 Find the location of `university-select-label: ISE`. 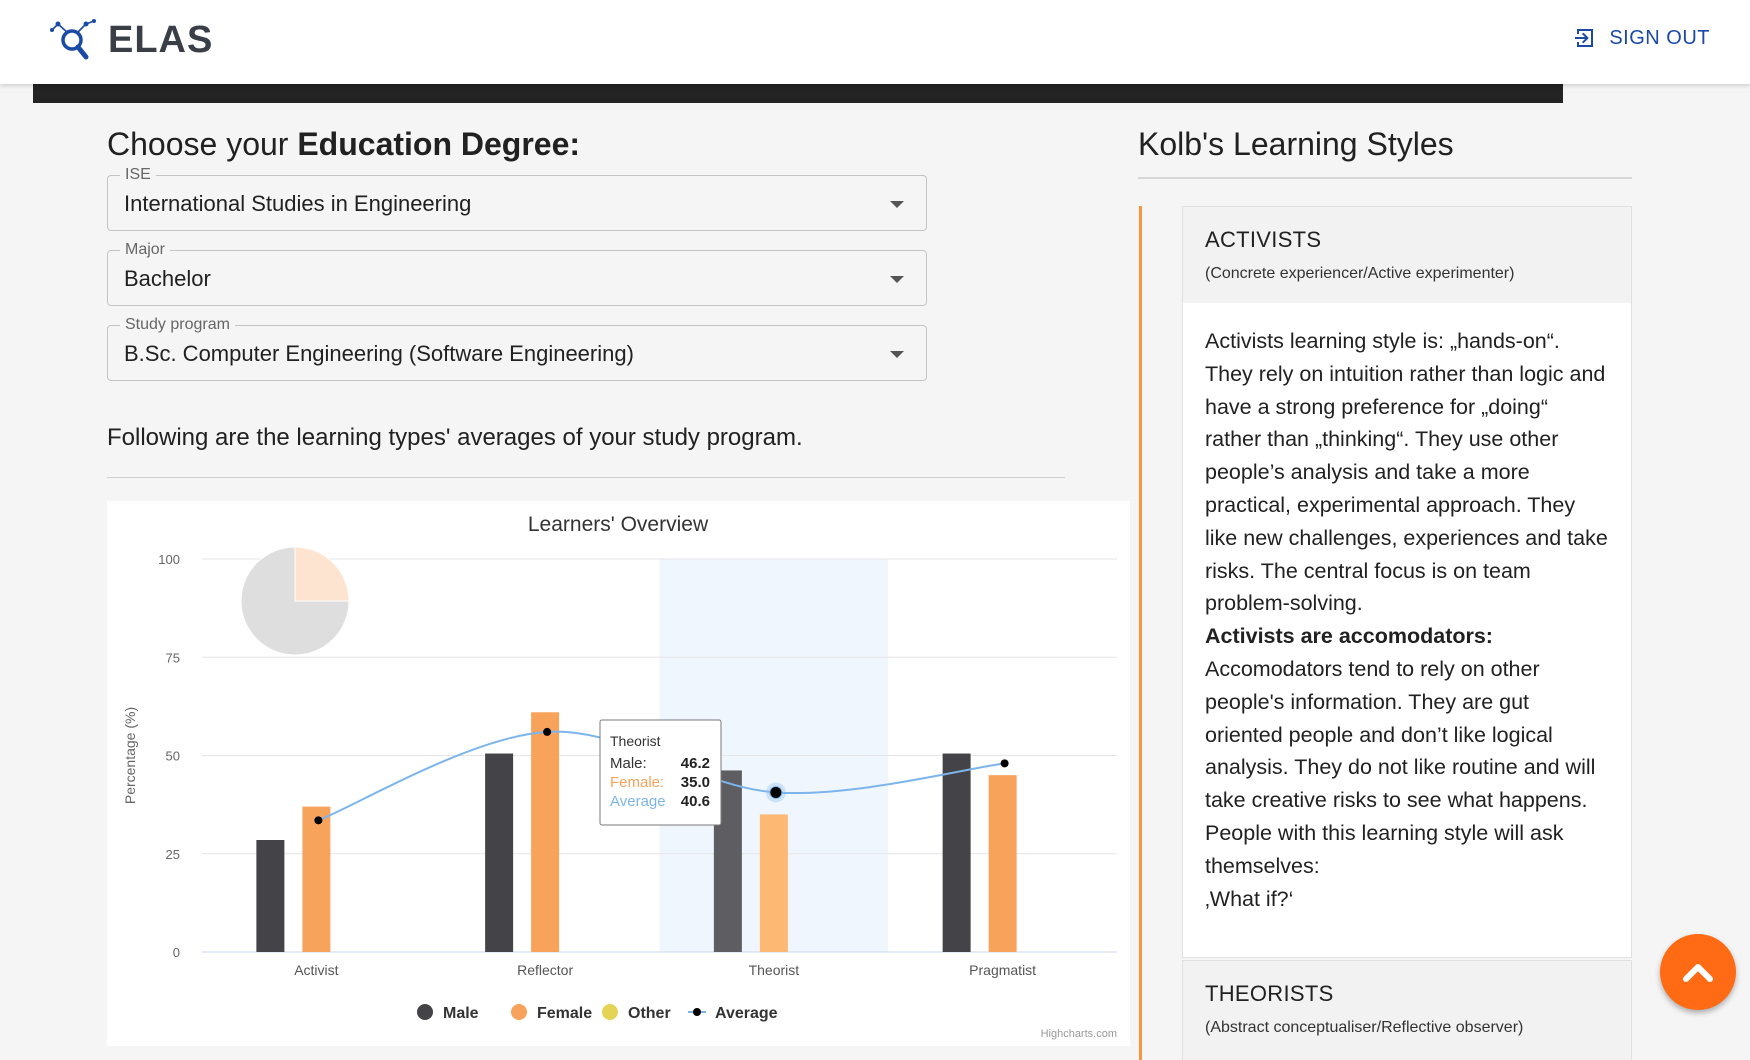

university-select-label: ISE is located at coordinates (138, 175).